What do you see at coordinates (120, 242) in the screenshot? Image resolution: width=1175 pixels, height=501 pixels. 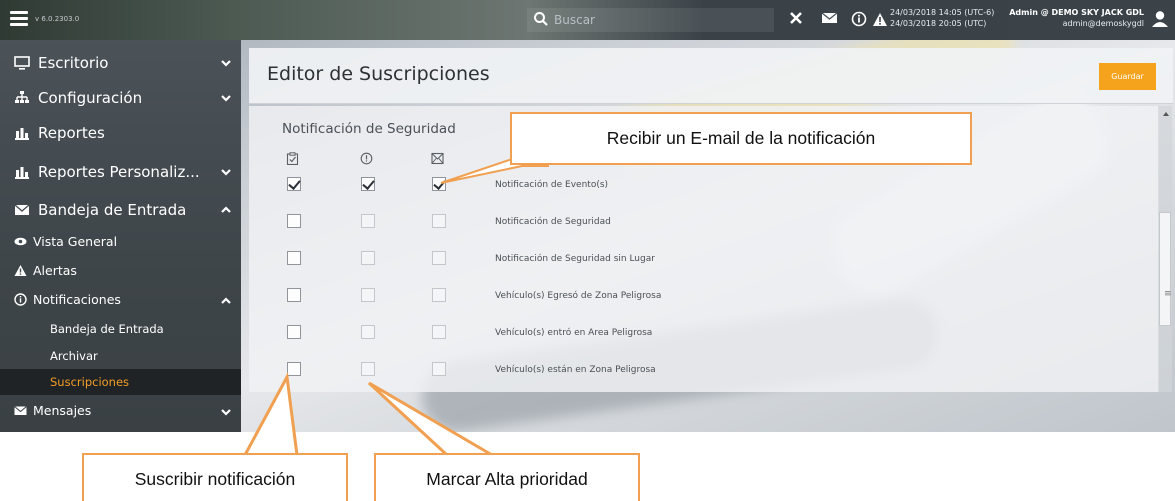 I see `sidebar-item-vista-general: Vista General` at bounding box center [120, 242].